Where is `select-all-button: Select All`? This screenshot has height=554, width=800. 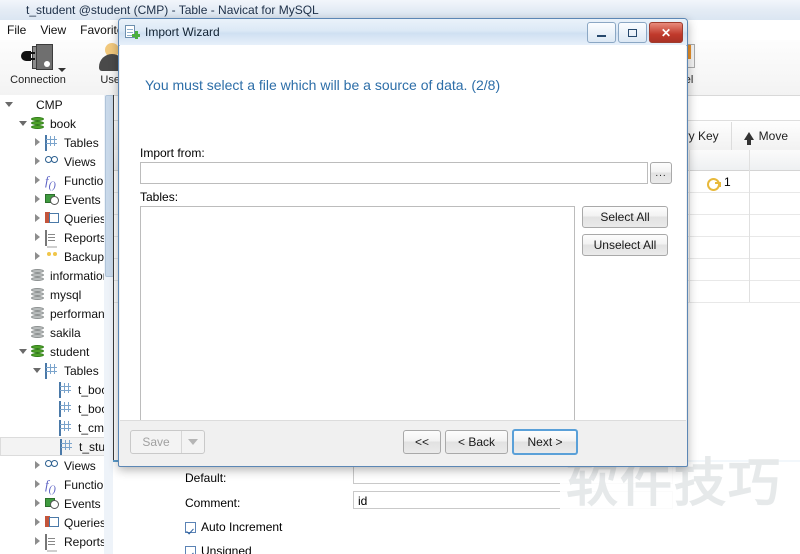 select-all-button: Select All is located at coordinates (625, 217).